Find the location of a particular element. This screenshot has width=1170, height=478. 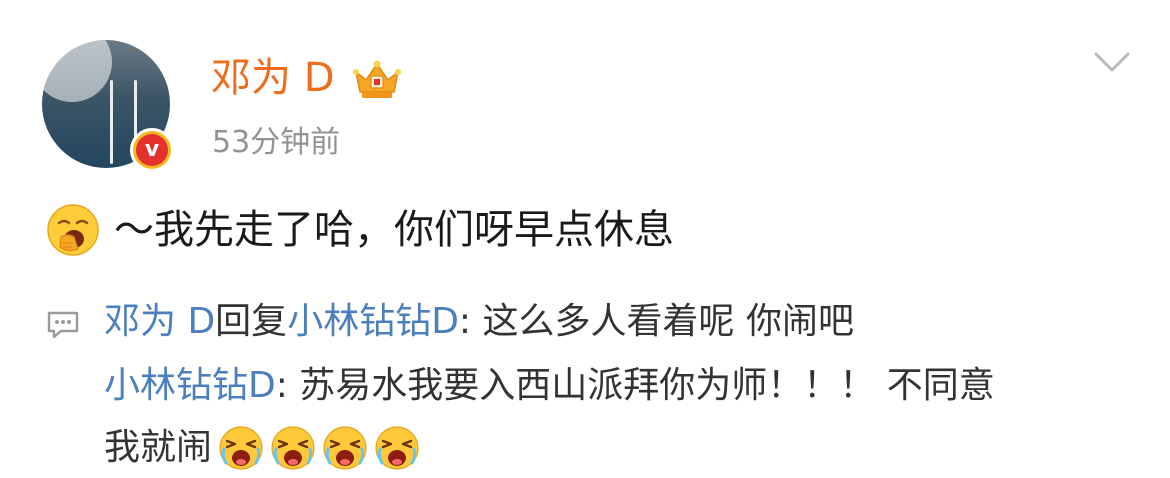

comment-bubble-icon is located at coordinates (63, 325).